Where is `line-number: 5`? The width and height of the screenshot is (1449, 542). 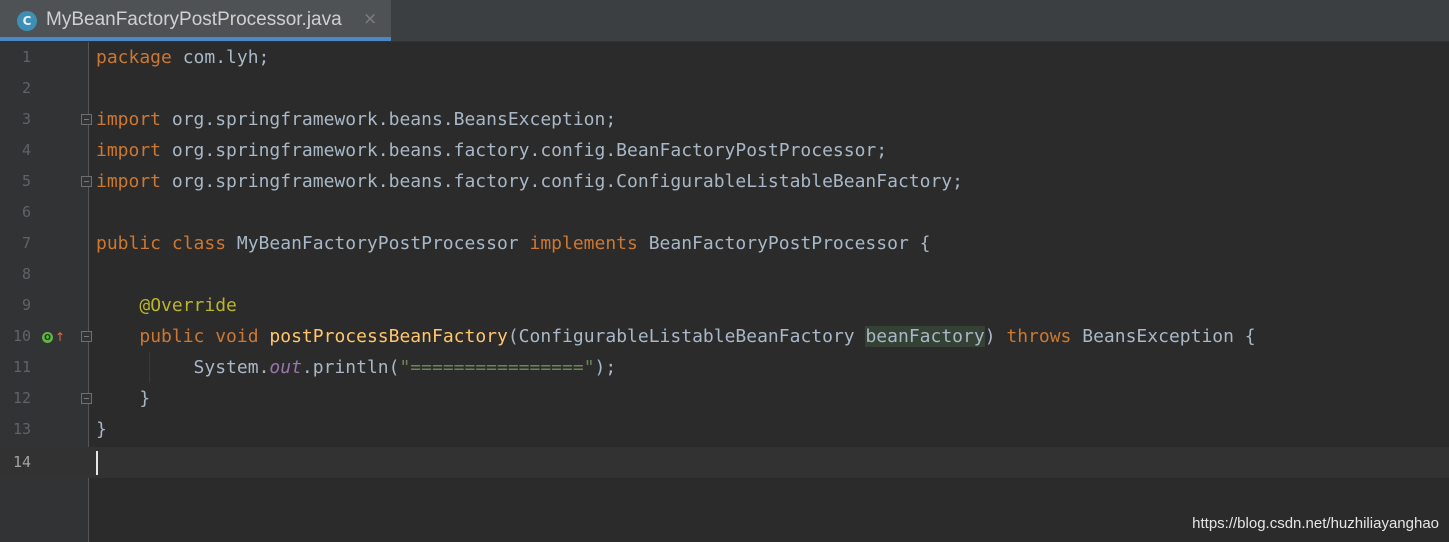 line-number: 5 is located at coordinates (26, 181).